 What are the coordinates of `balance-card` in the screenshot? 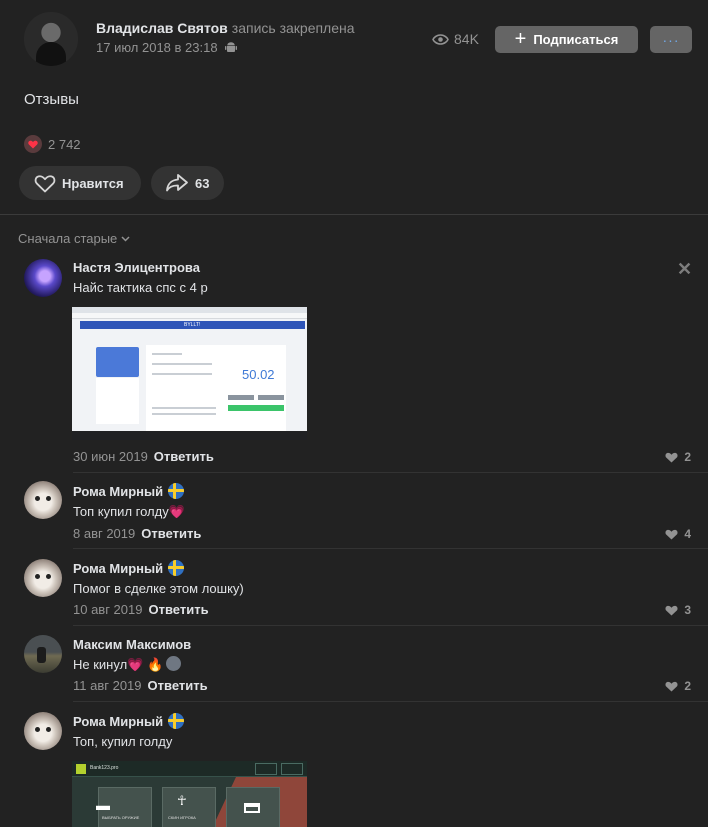 It's located at (117, 362).